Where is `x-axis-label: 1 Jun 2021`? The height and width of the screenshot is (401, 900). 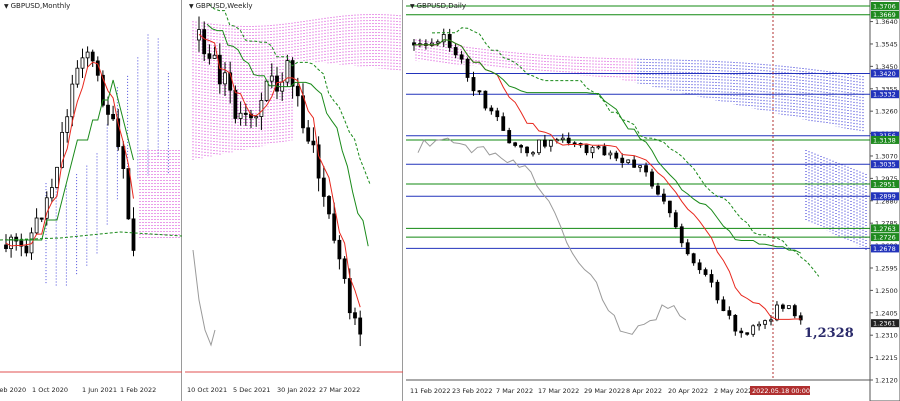
x-axis-label: 1 Jun 2021 is located at coordinates (99, 390).